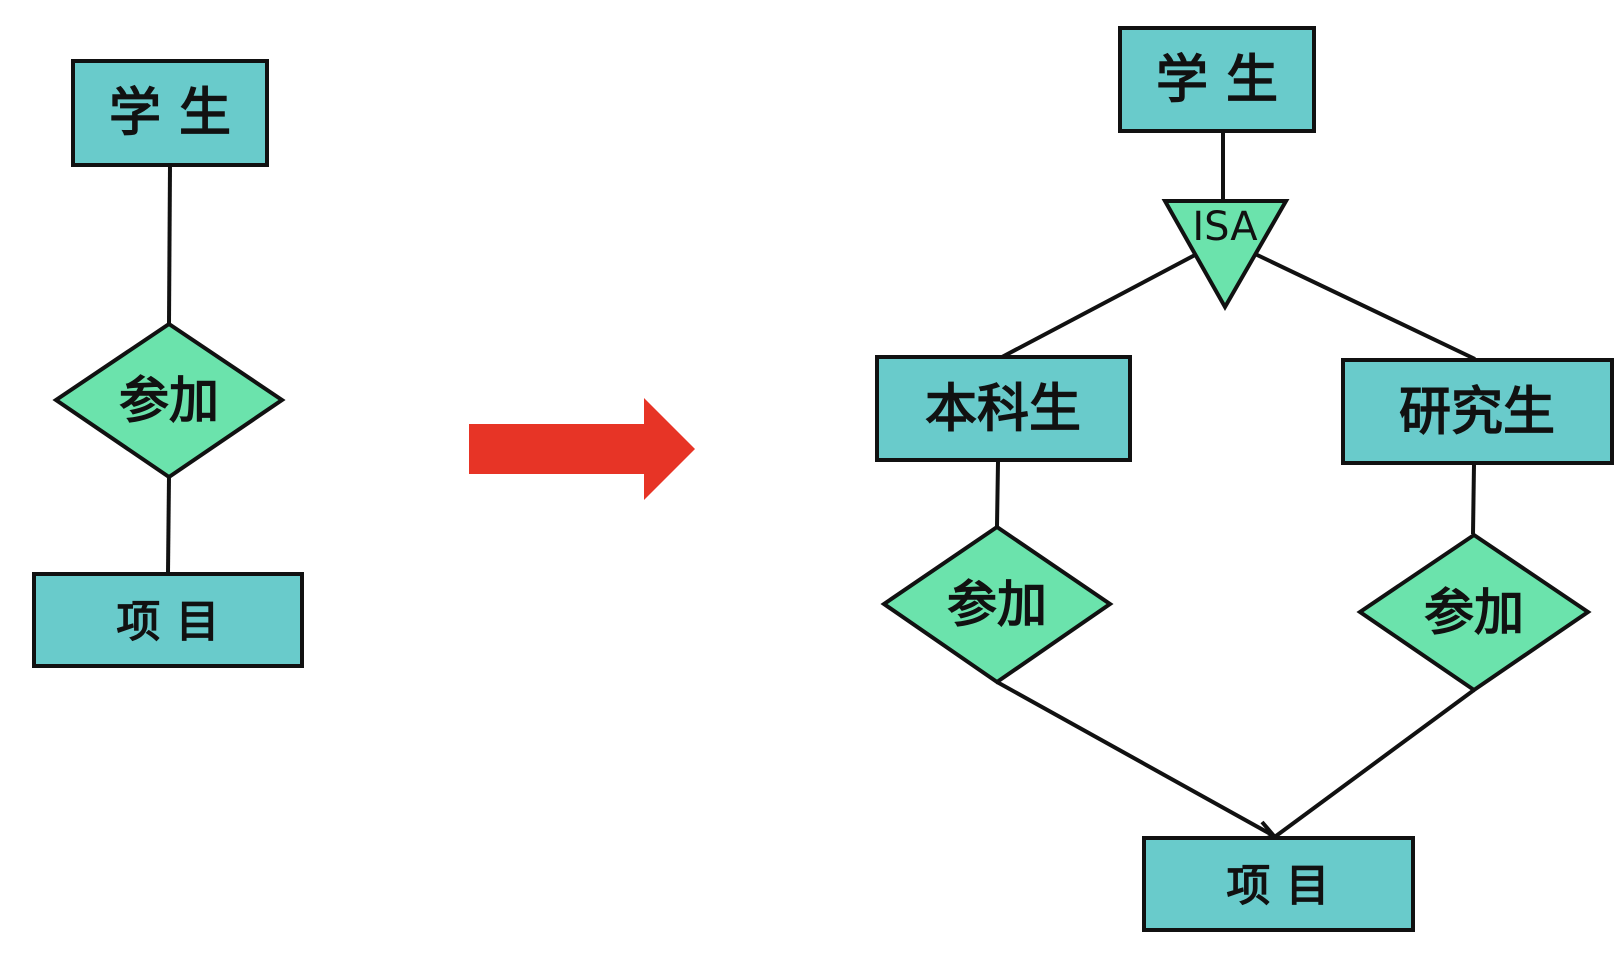  I want to click on left-entity-project: 项 目, so click(168, 620).